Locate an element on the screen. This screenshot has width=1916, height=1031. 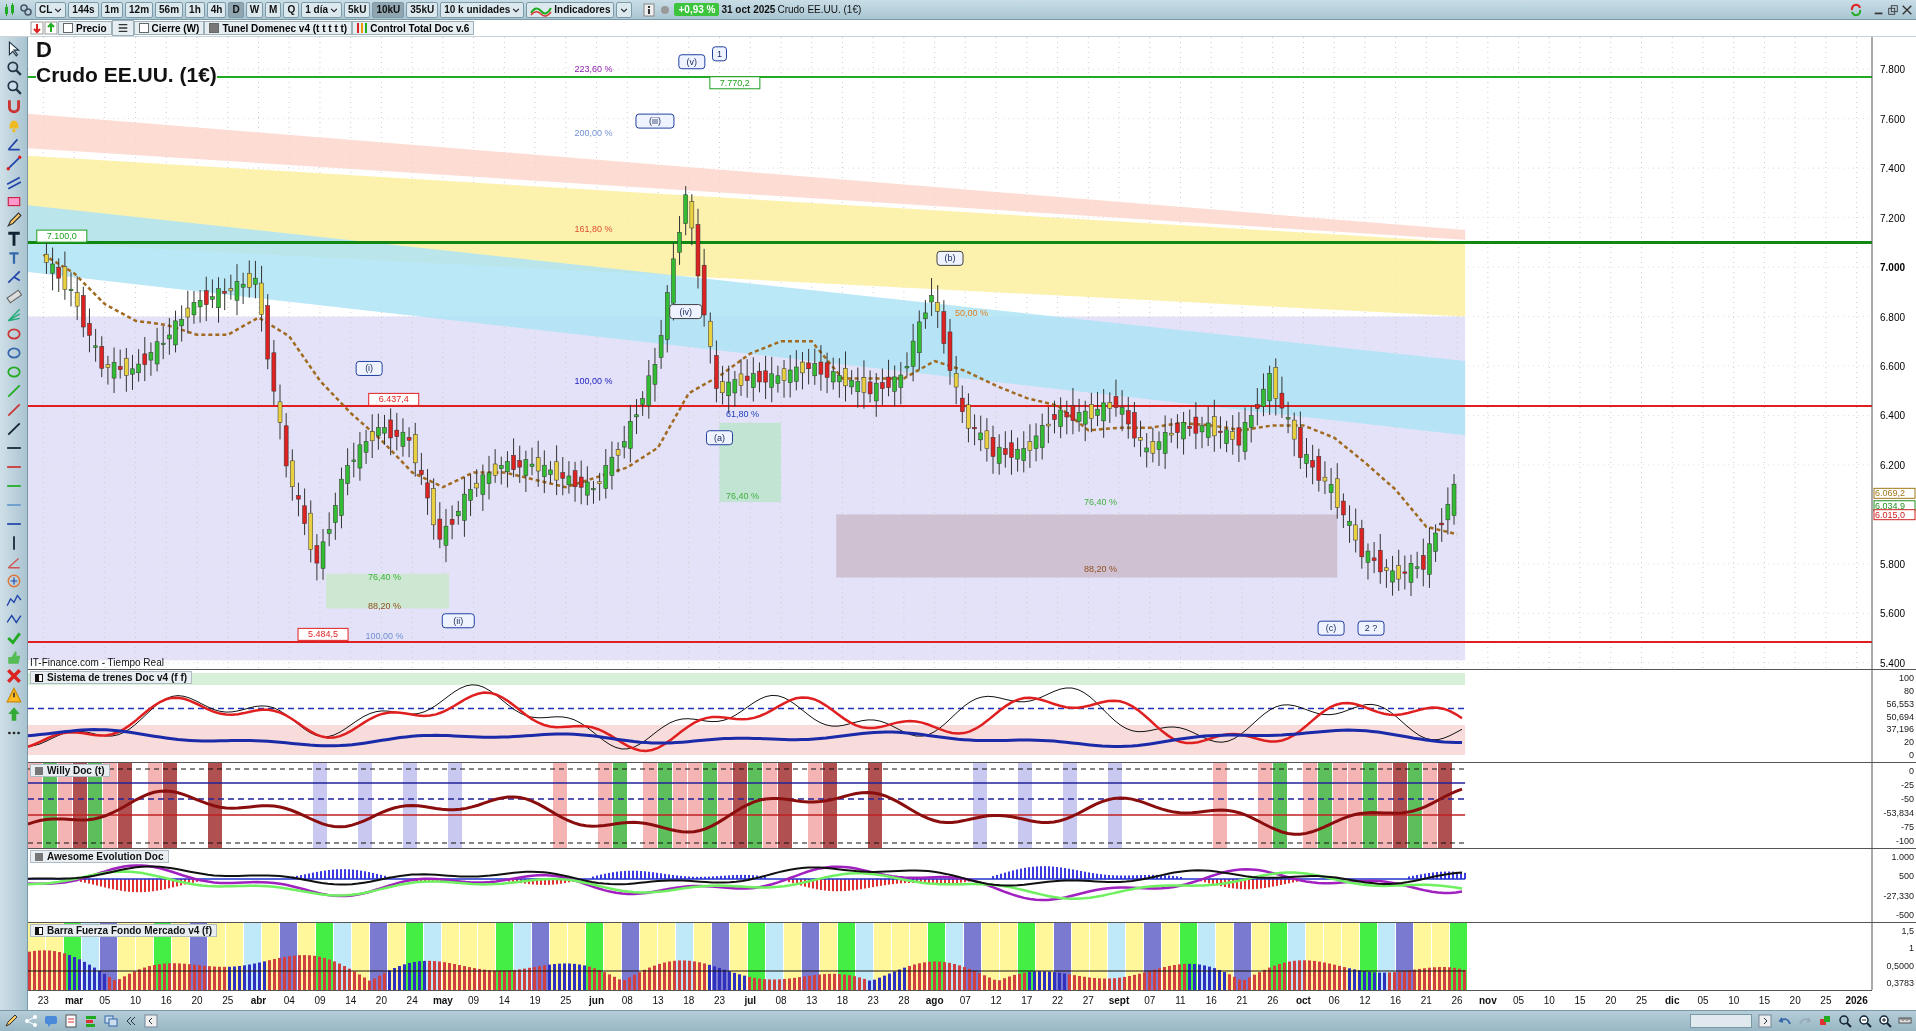
date-axis-label: 10 is located at coordinates (1549, 1001).